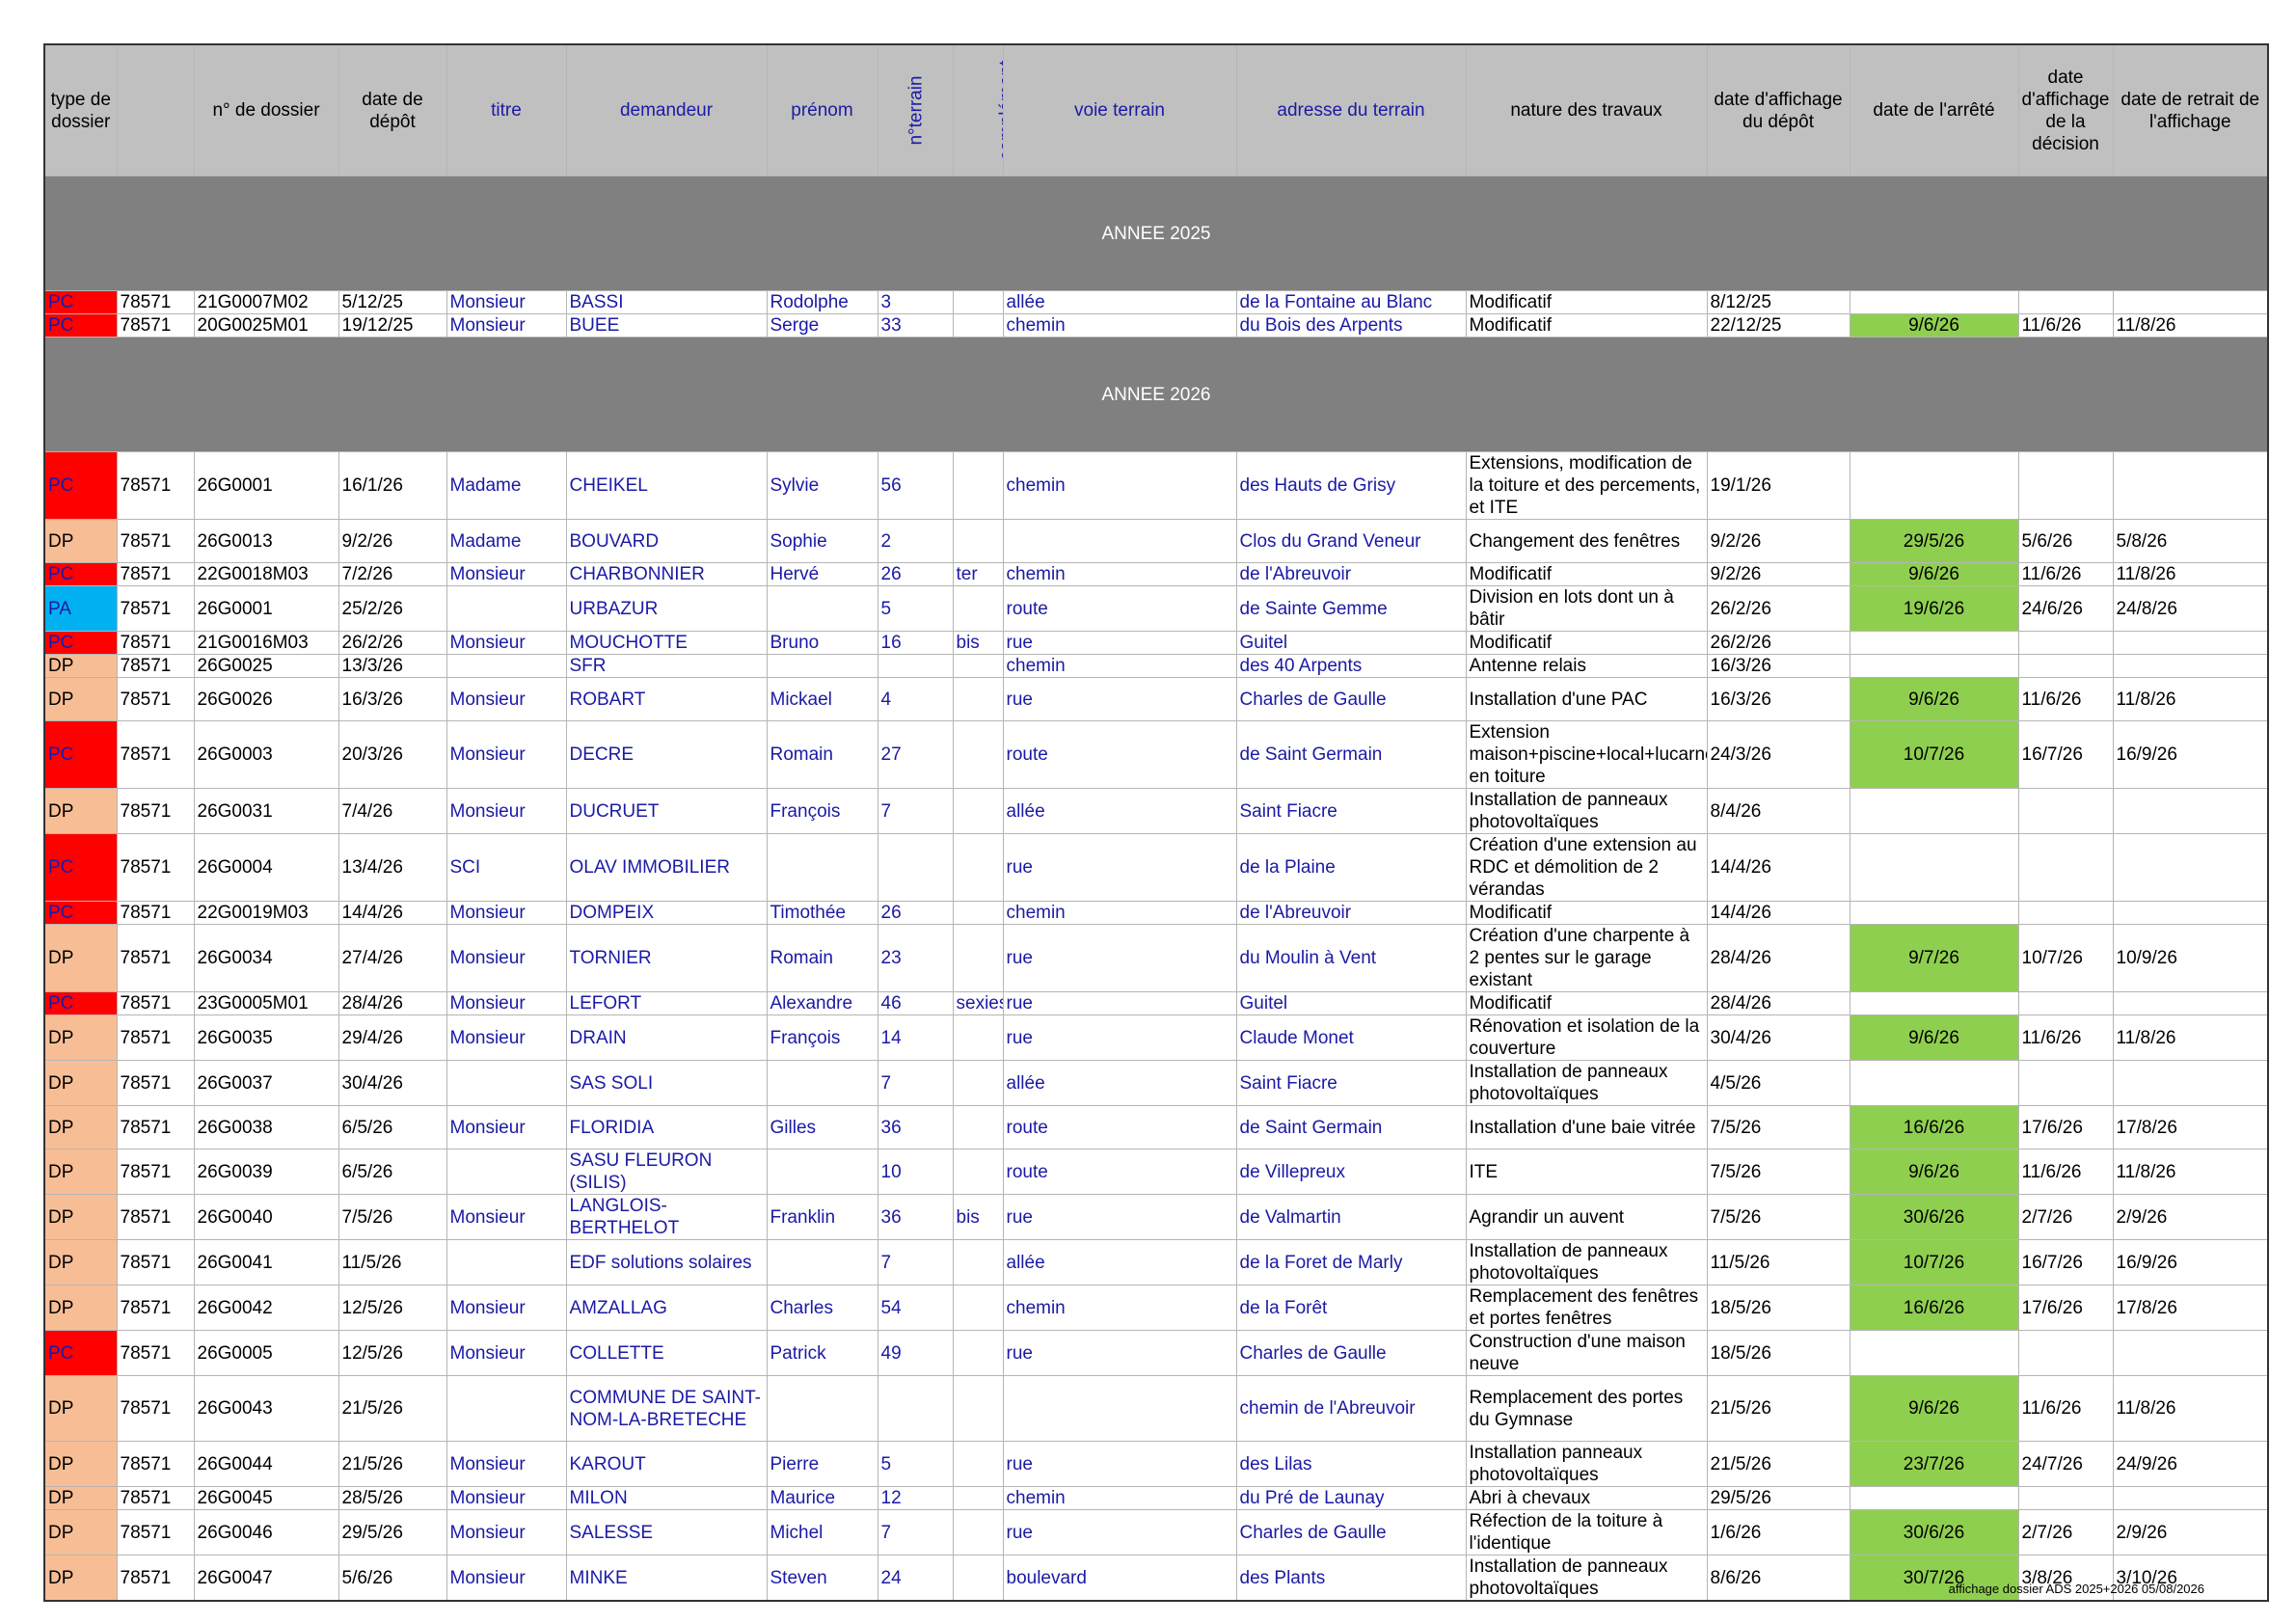 This screenshot has height=1623, width=2296. What do you see at coordinates (915, 1308) in the screenshot?
I see `num-terrain-cell: 54` at bounding box center [915, 1308].